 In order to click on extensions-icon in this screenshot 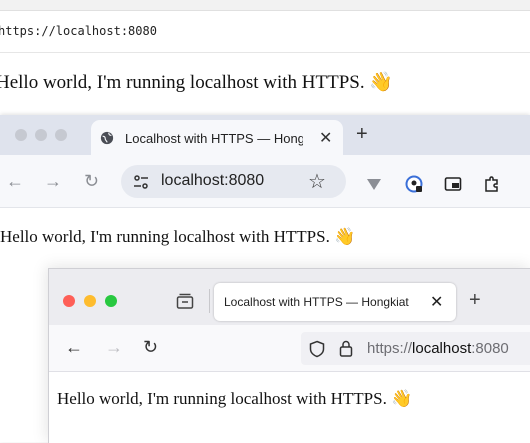, I will do `click(492, 184)`.